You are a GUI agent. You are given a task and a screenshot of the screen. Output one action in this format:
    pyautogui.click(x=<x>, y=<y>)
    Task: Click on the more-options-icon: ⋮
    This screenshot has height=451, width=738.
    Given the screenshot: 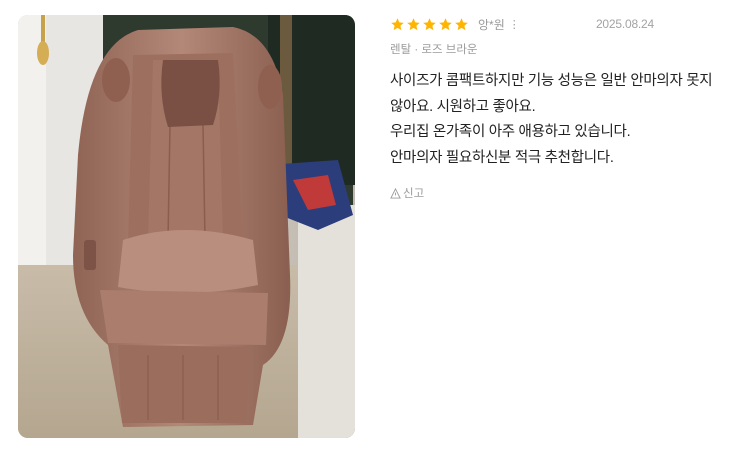 What is the action you would take?
    pyautogui.click(x=514, y=24)
    